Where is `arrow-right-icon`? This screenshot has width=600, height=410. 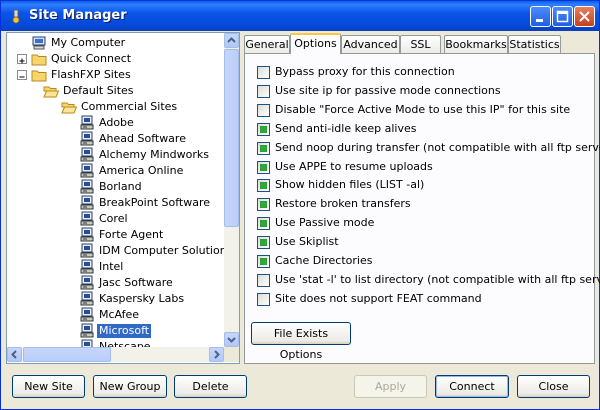 arrow-right-icon is located at coordinates (217, 354).